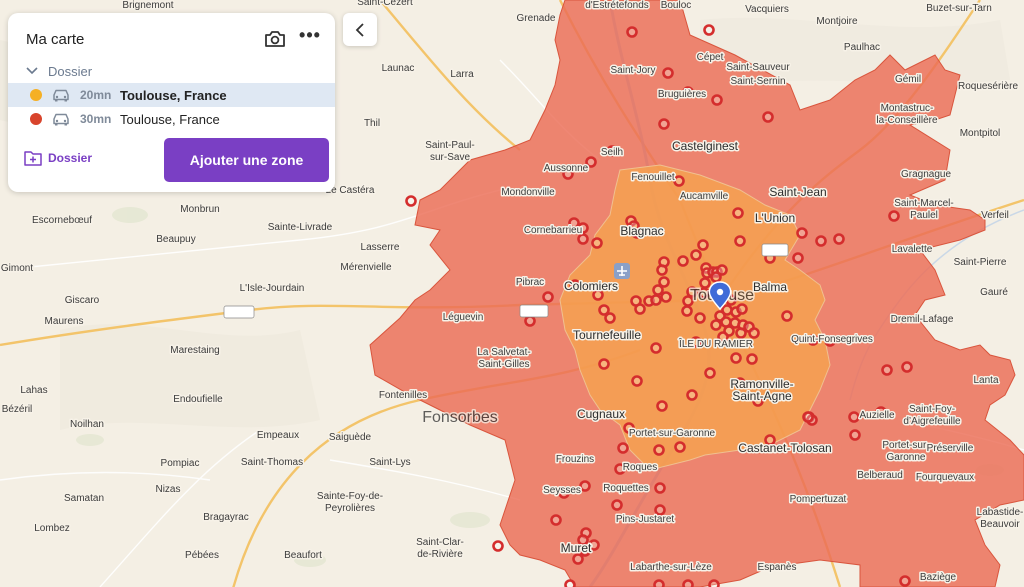 This screenshot has width=1024, height=587. What do you see at coordinates (385, 4) in the screenshot?
I see `place-label: Saint-Cézert` at bounding box center [385, 4].